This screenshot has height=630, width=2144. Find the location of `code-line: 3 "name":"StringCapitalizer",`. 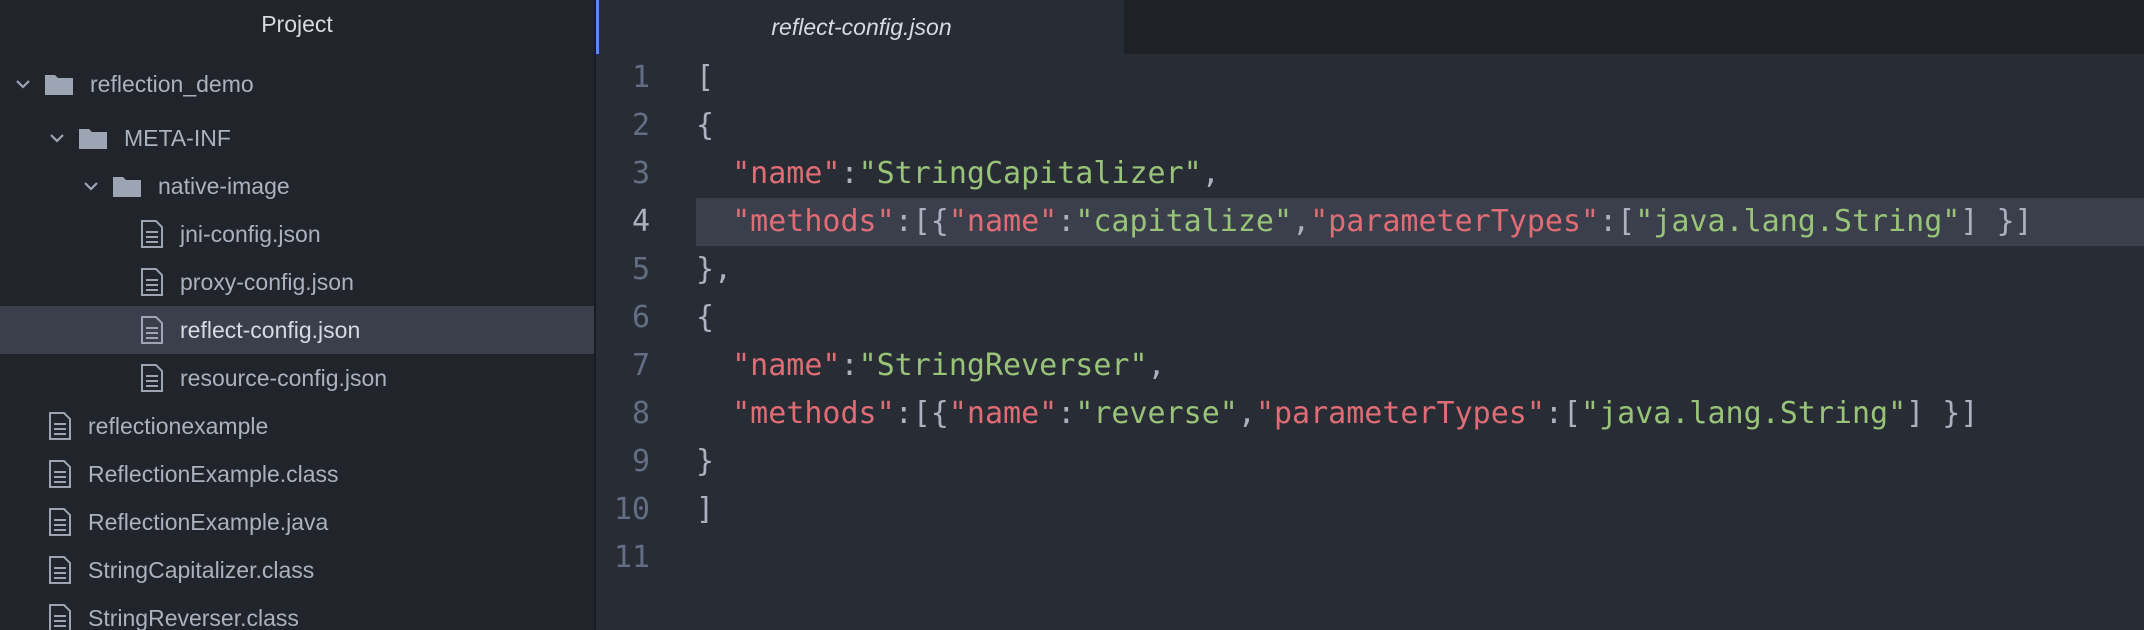

code-line: 3 "name":"StringCapitalizer", is located at coordinates (1370, 174).